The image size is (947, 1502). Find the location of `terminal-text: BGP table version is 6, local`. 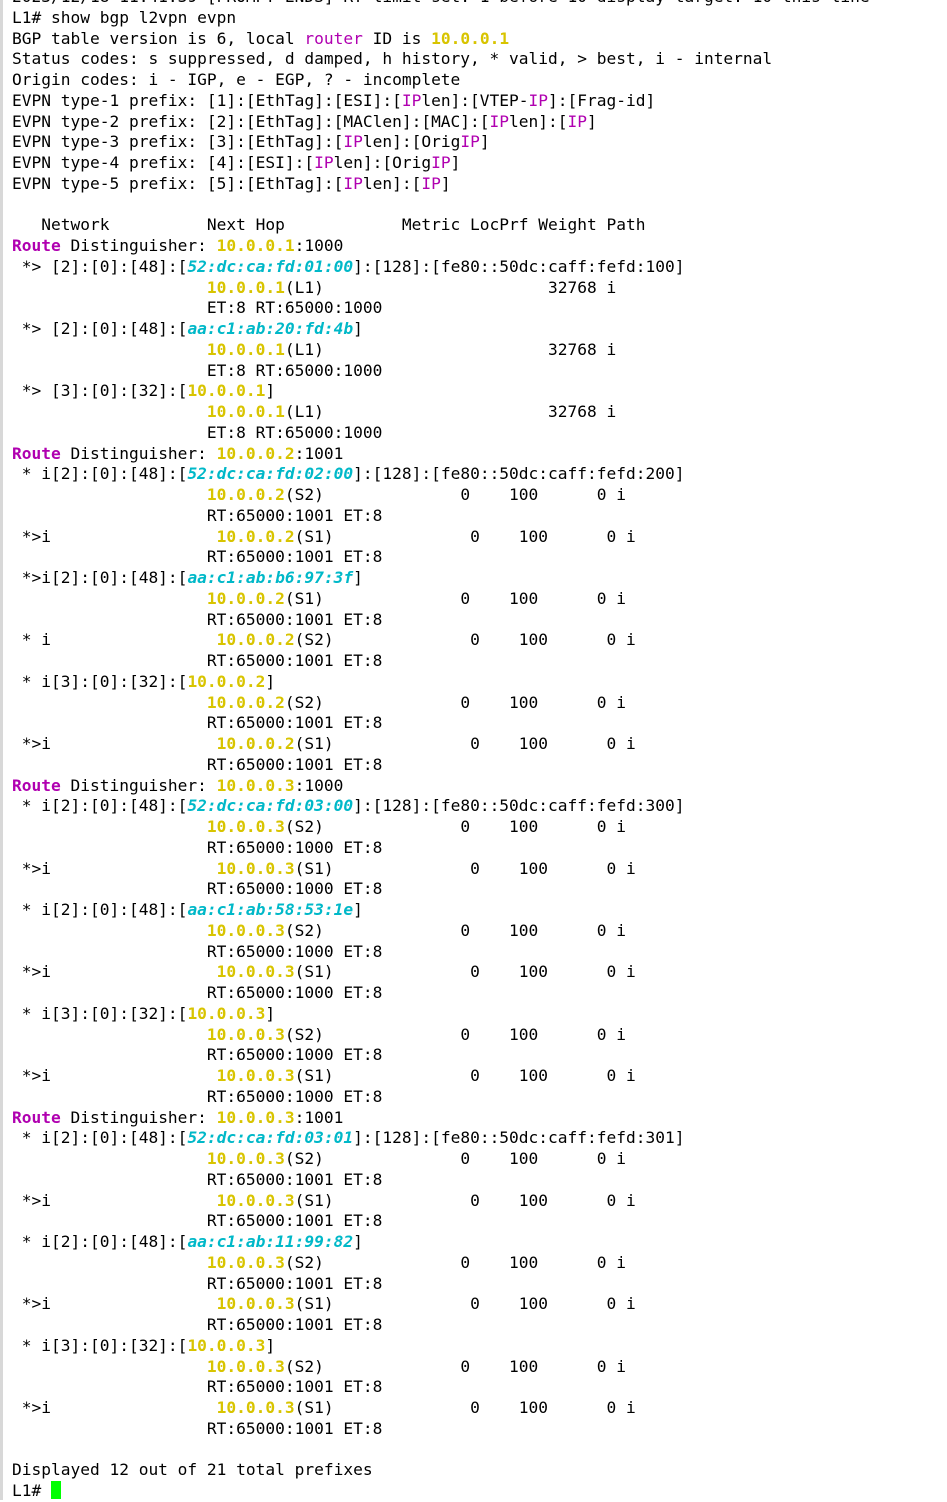

terminal-text: BGP table version is 6, local is located at coordinates (158, 38).